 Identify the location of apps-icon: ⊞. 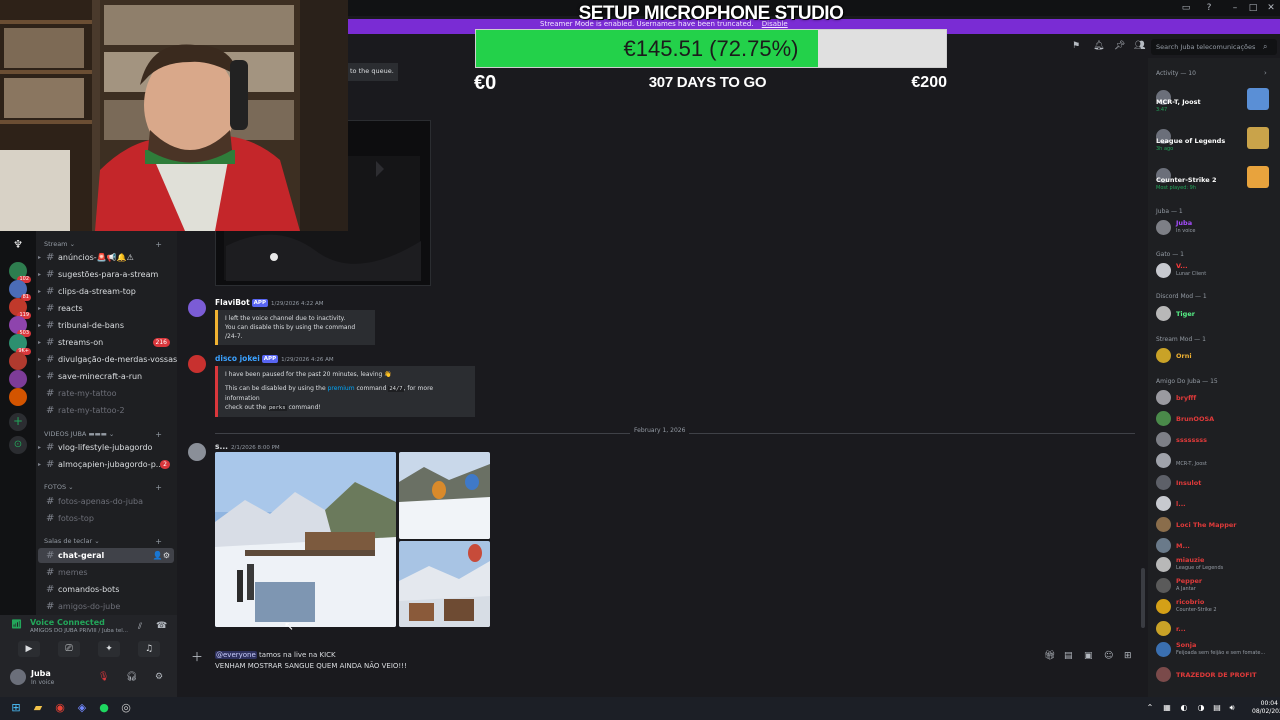
(1128, 656).